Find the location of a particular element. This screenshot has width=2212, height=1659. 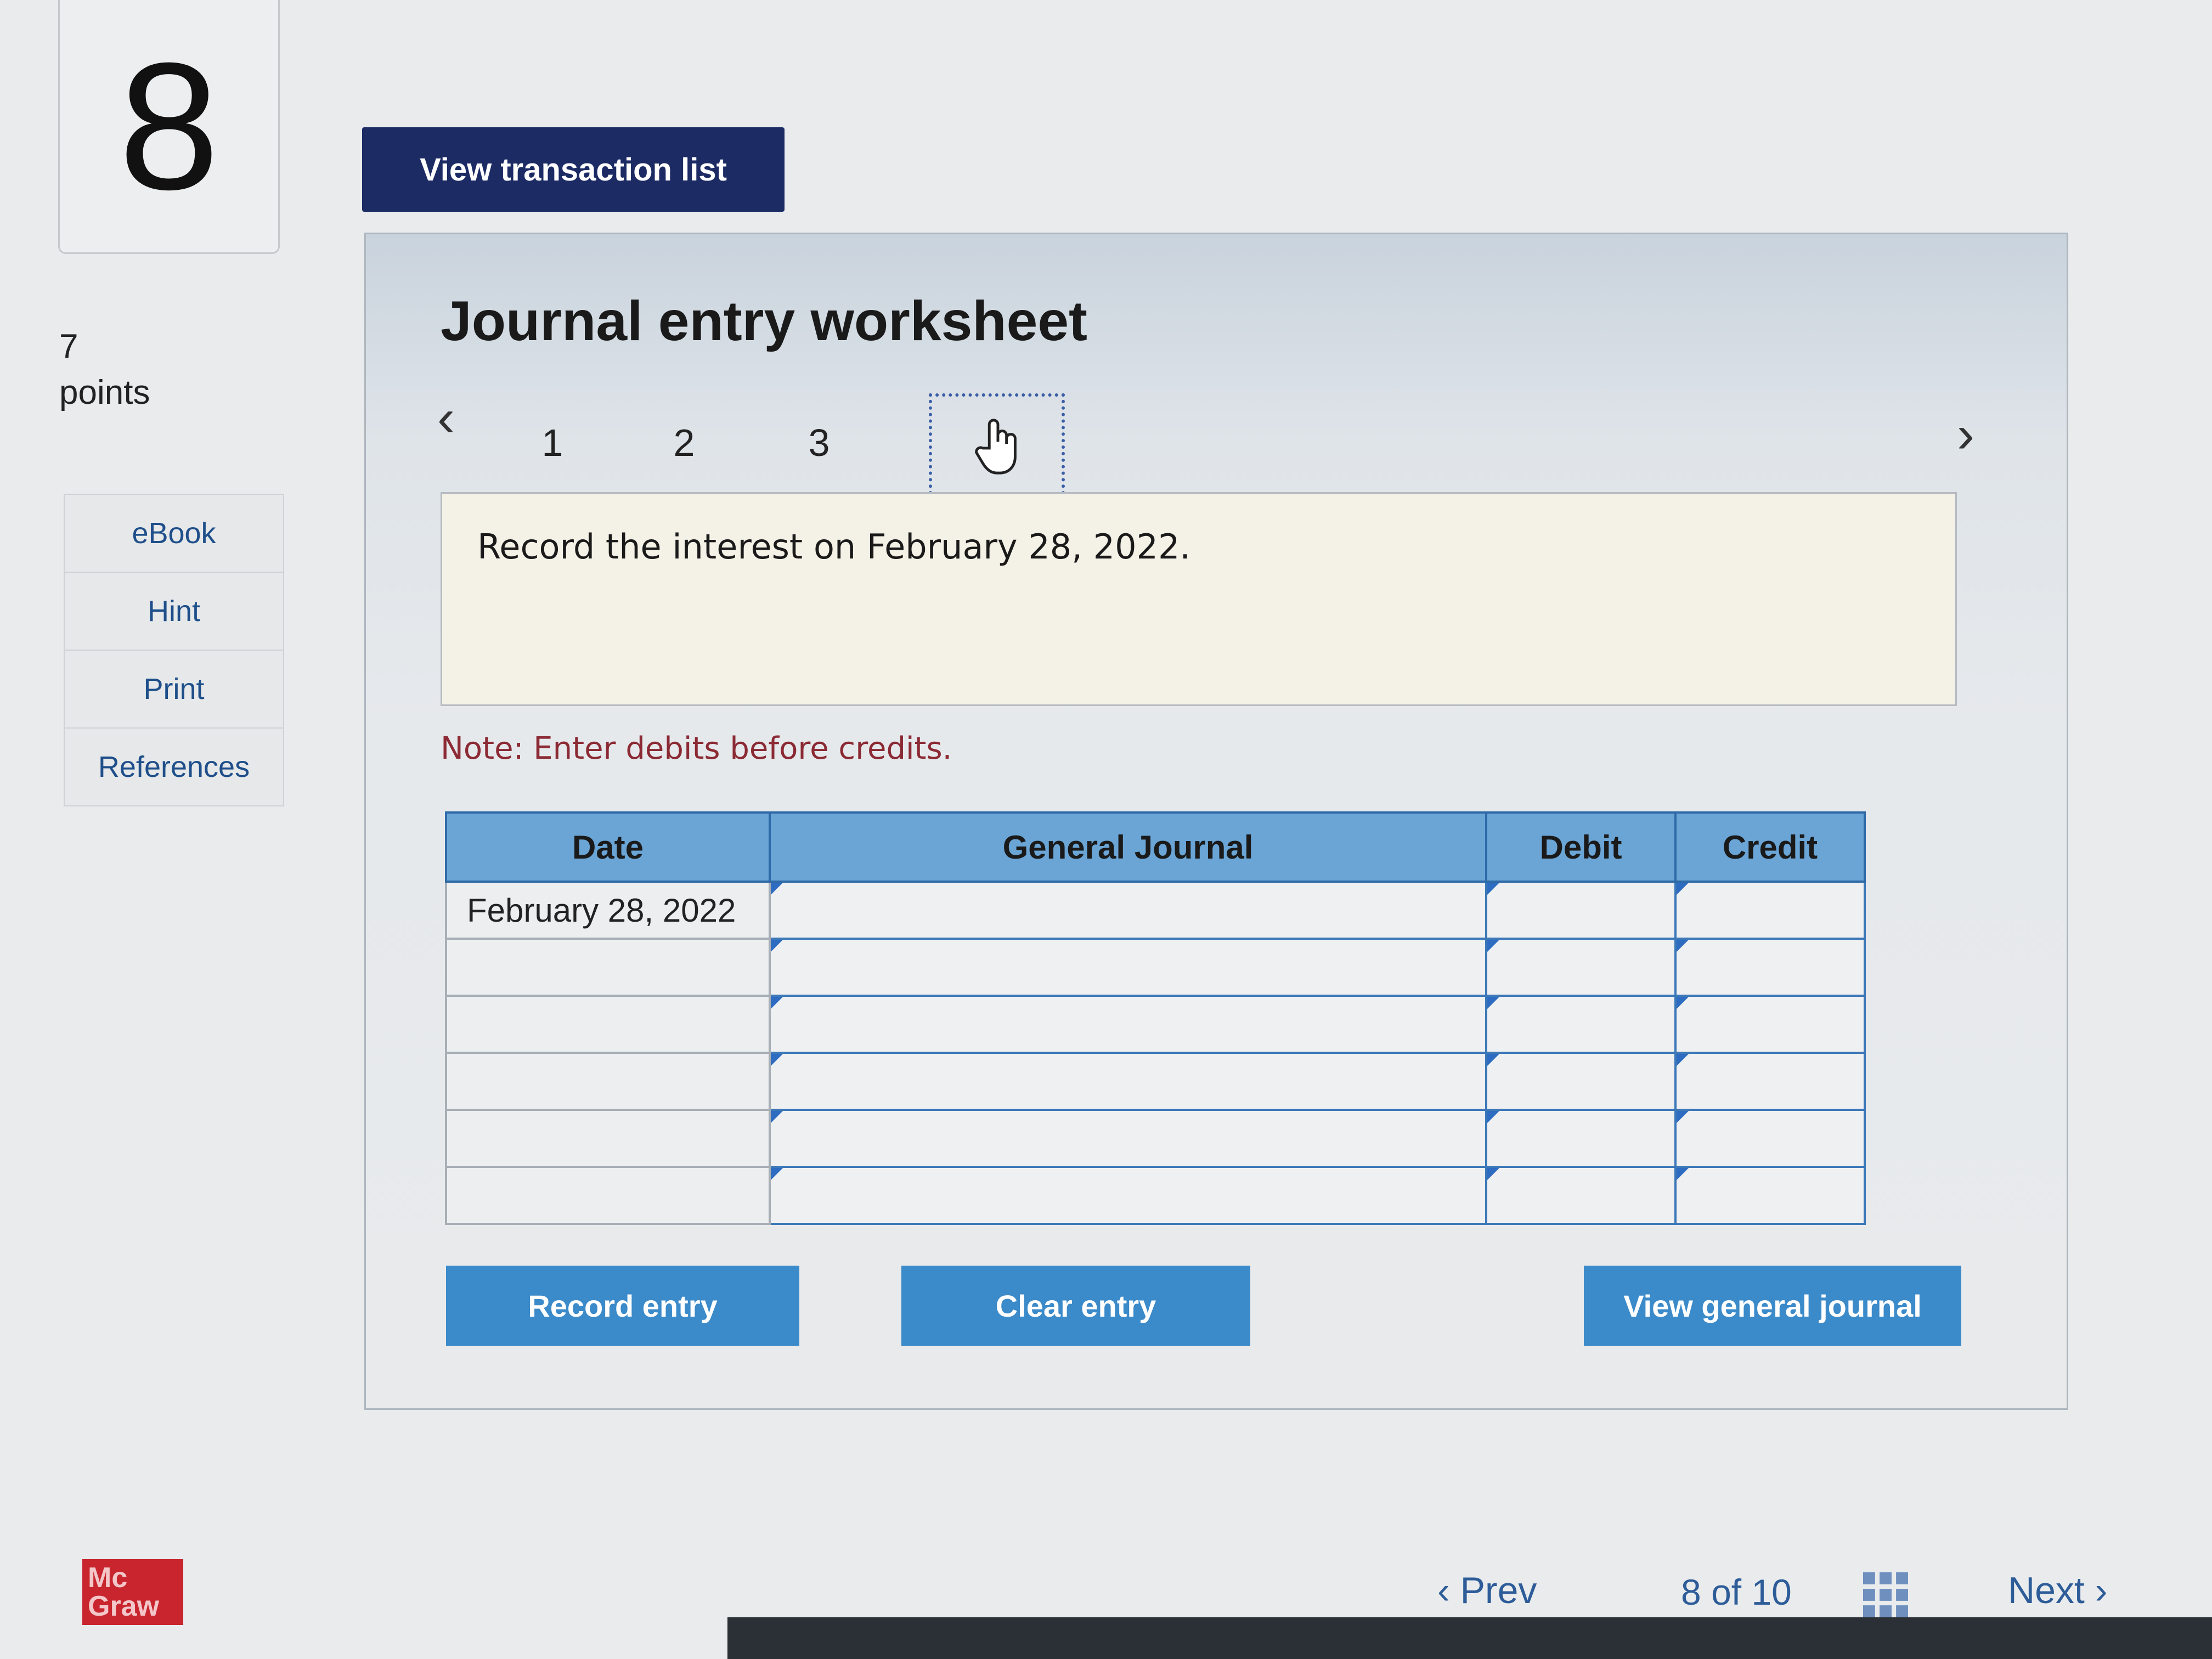

ebook-link: eBook is located at coordinates (174, 534).